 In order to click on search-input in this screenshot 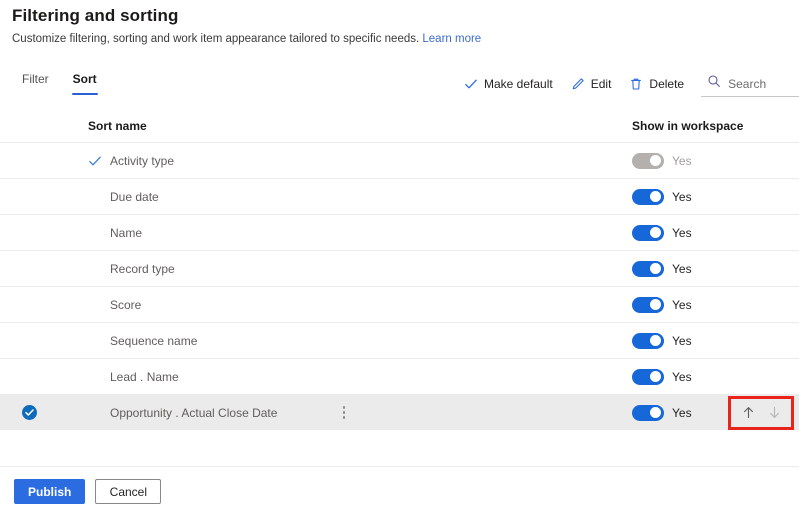, I will do `click(763, 83)`.